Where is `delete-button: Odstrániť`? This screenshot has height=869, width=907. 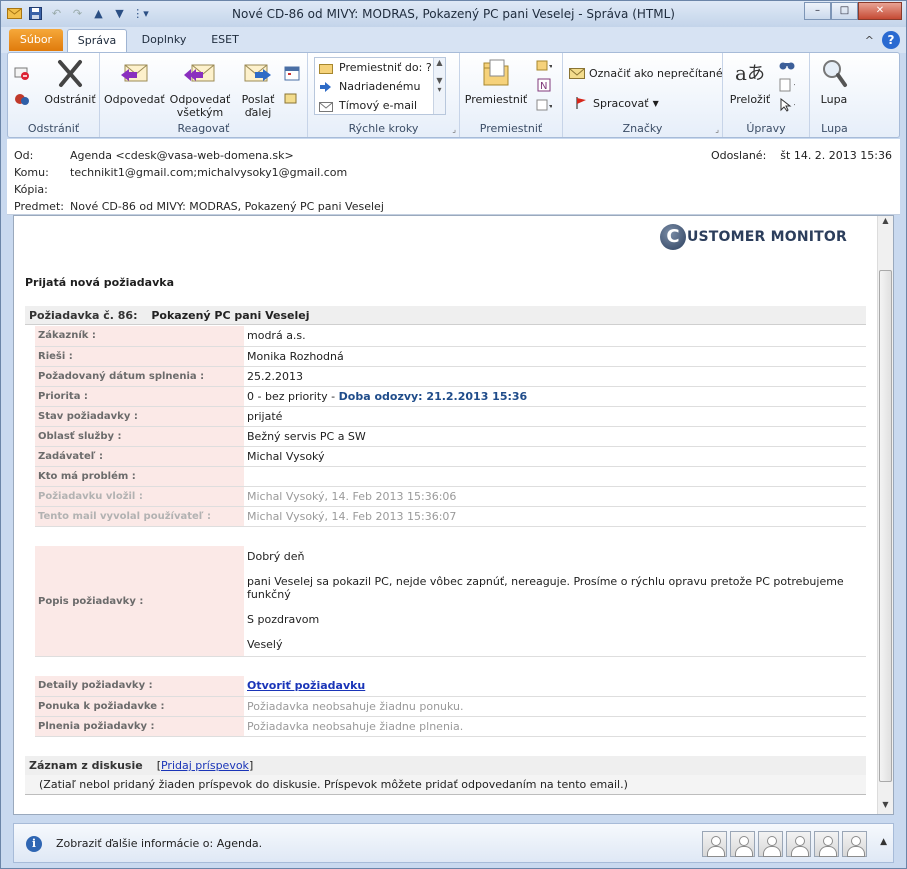 delete-button: Odstrániť is located at coordinates (70, 81).